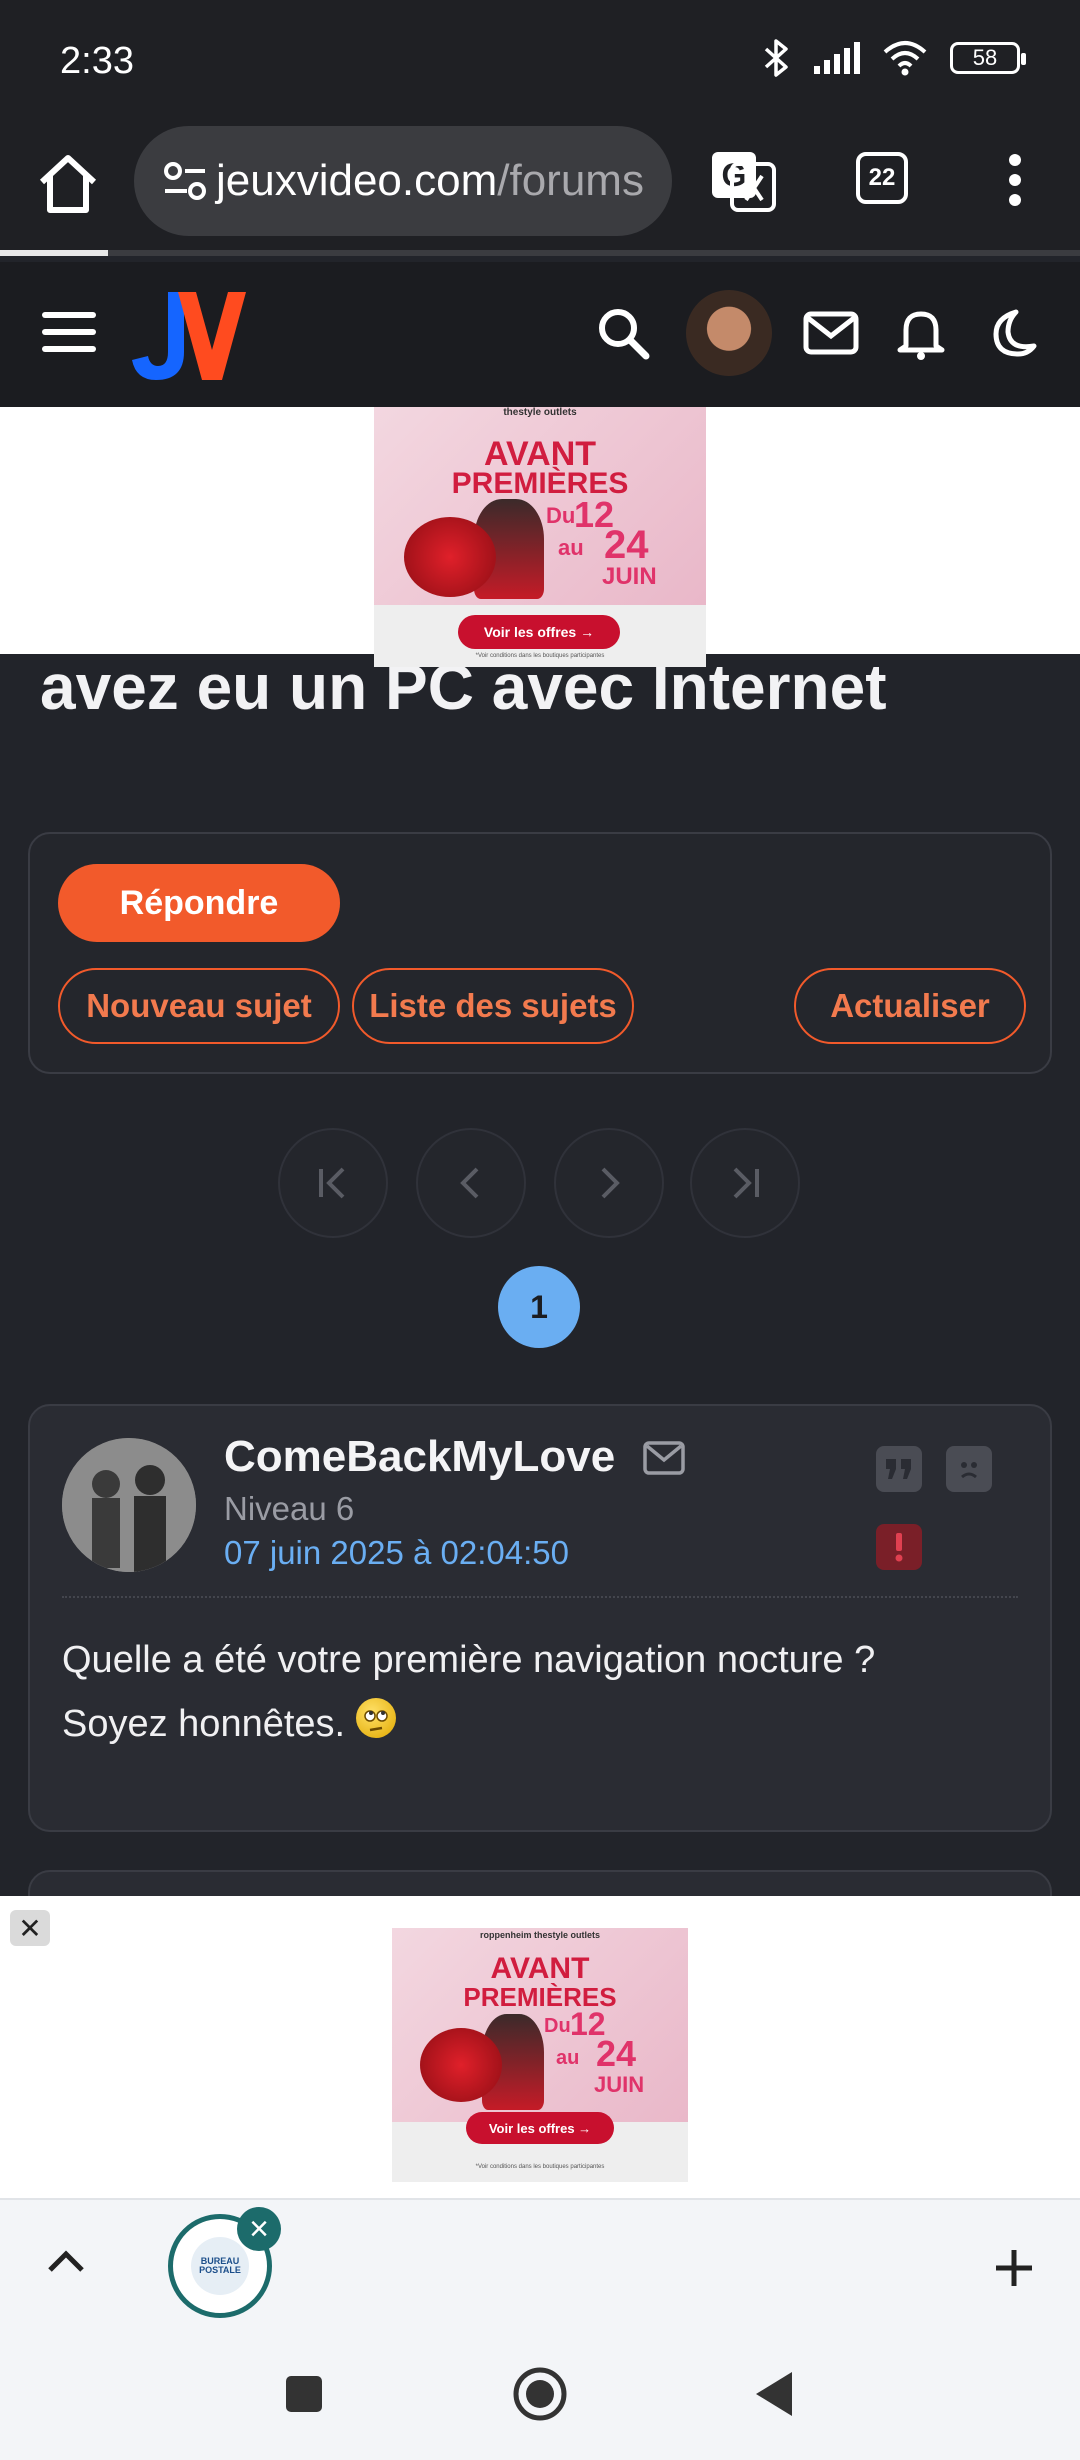 Image resolution: width=1080 pixels, height=2460 pixels. Describe the element at coordinates (729, 333) in the screenshot. I see `user-avatar` at that location.